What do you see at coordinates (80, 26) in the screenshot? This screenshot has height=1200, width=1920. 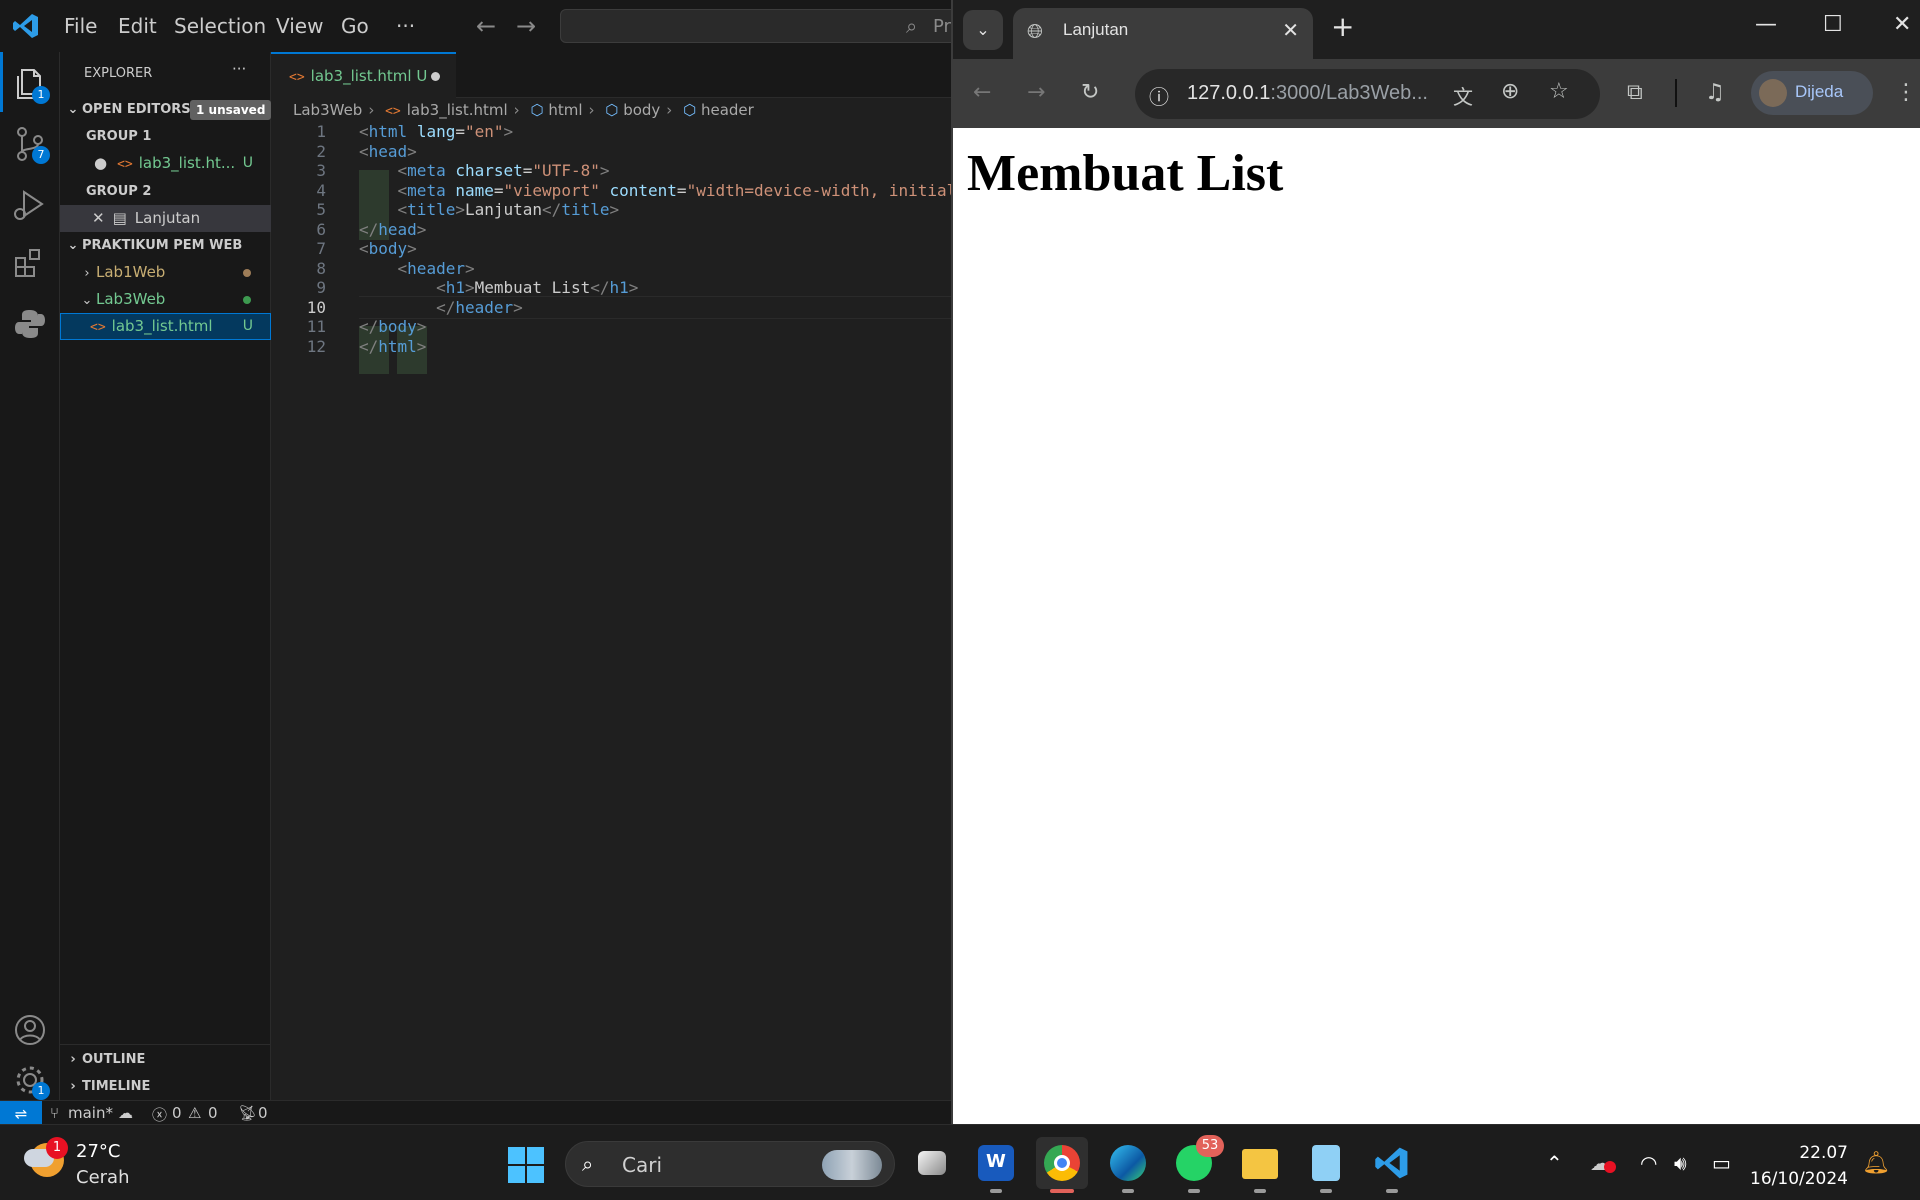 I see `menu-file: File` at bounding box center [80, 26].